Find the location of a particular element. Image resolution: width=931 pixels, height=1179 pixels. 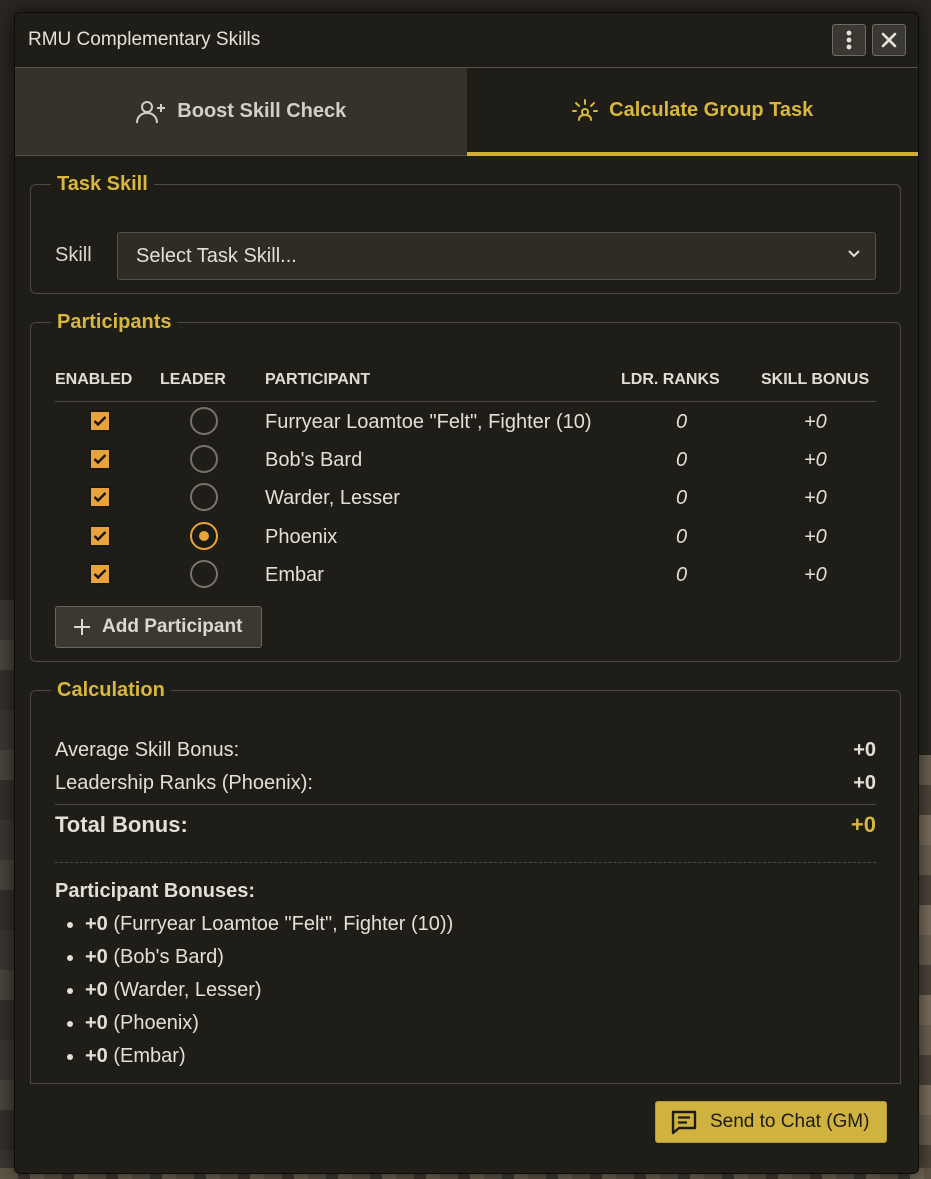

window-close-button is located at coordinates (889, 40).